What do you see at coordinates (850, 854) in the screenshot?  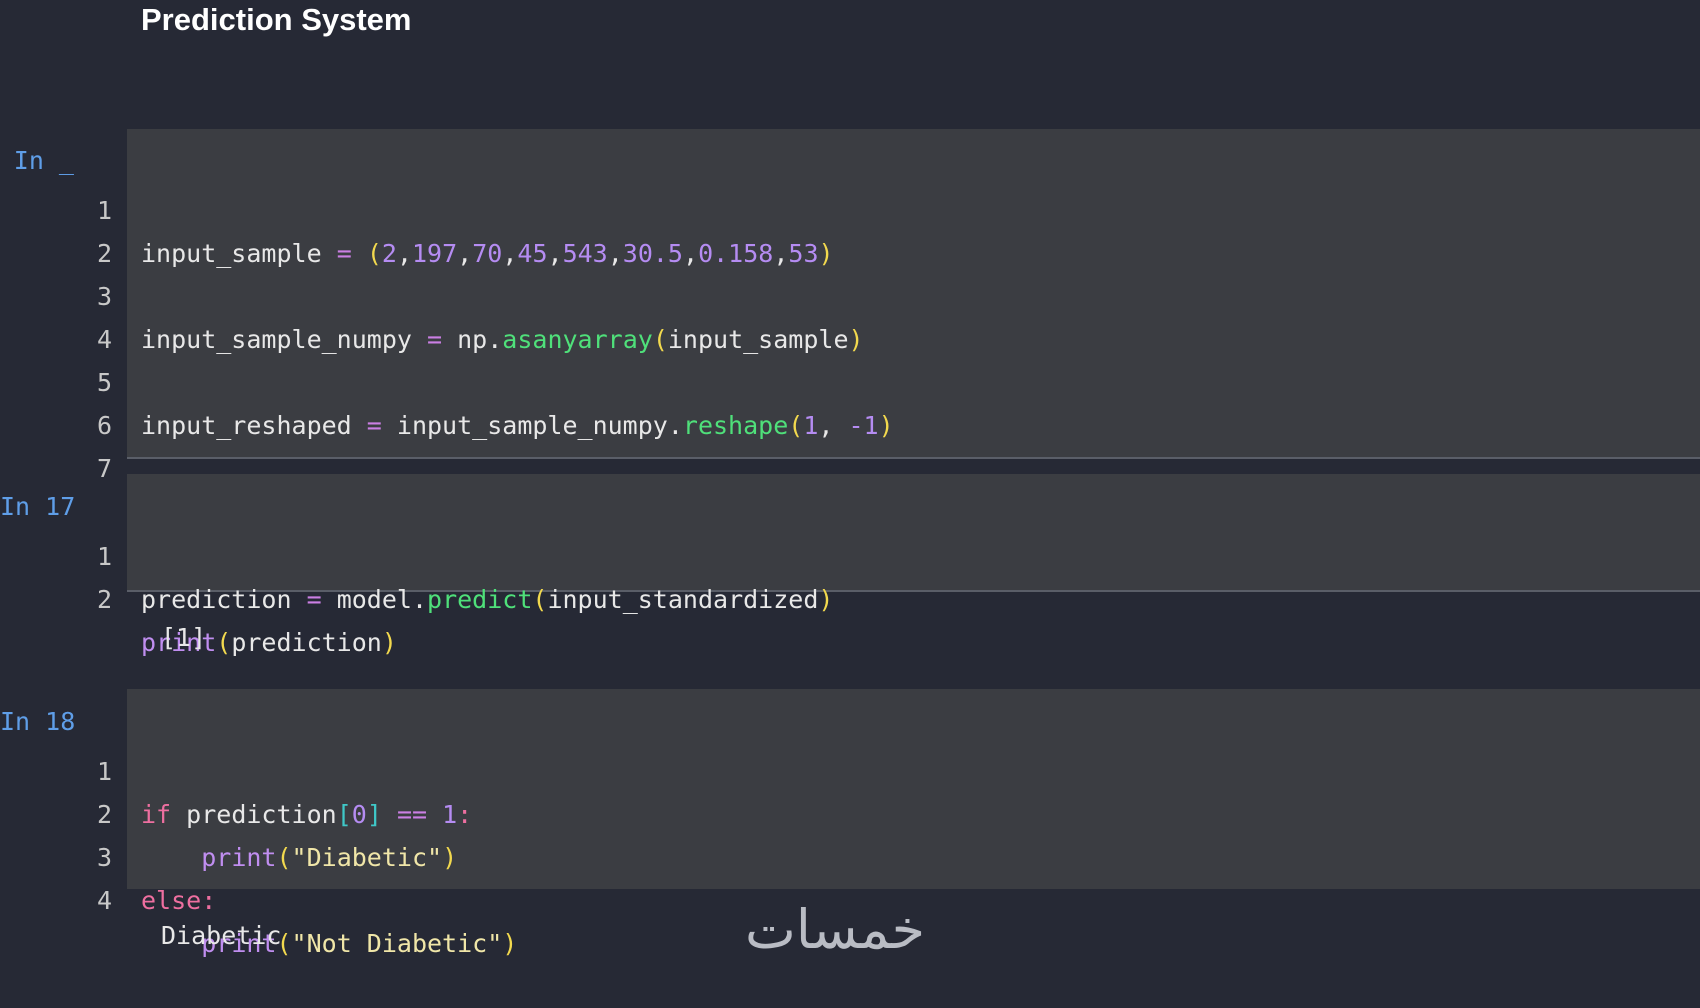 I see `code-line: 3 else:` at bounding box center [850, 854].